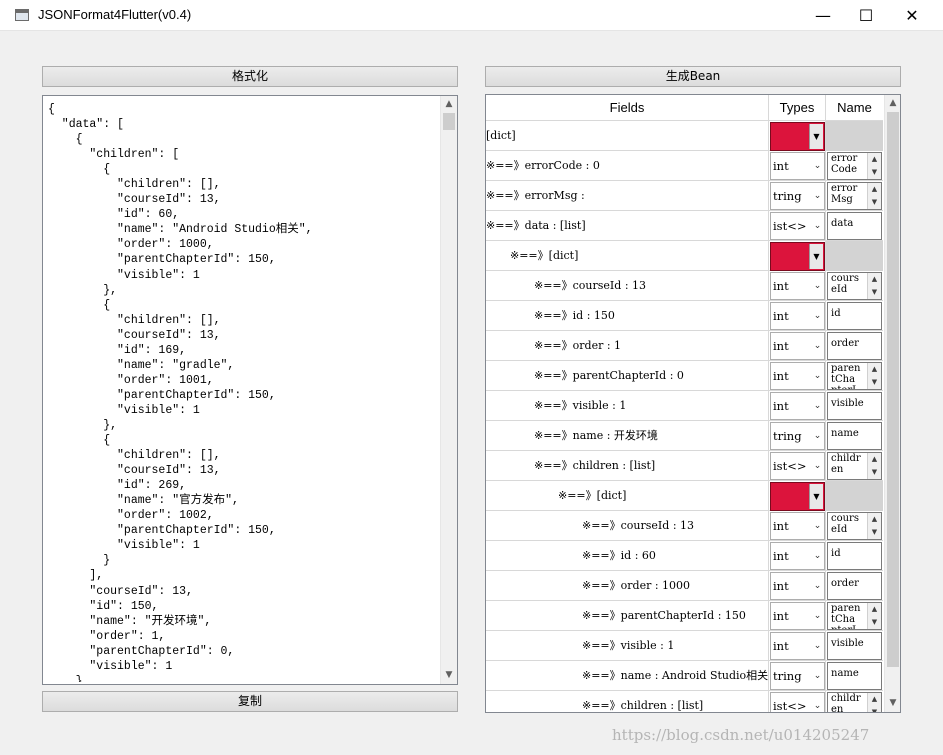 The height and width of the screenshot is (755, 943). Describe the element at coordinates (684, 196) in the screenshot. I see `table-row: ※==》errorMsg : tring ⌄ errorMsg ▲ ▼` at that location.